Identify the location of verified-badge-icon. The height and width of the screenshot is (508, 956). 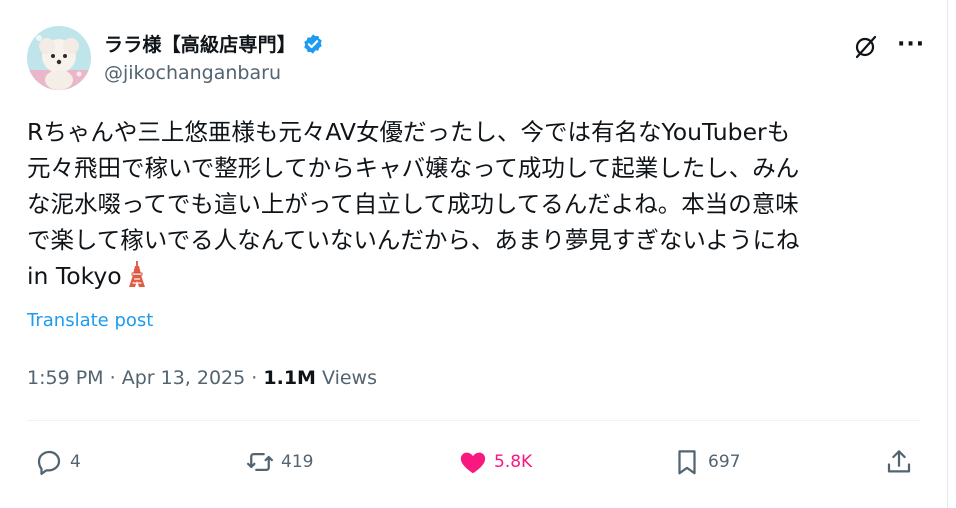
(313, 43).